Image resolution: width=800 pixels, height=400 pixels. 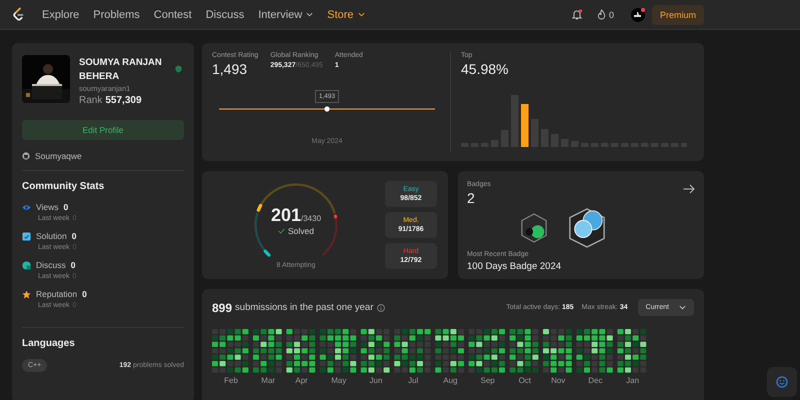 What do you see at coordinates (51, 265) in the screenshot?
I see `stat-label: Discuss` at bounding box center [51, 265].